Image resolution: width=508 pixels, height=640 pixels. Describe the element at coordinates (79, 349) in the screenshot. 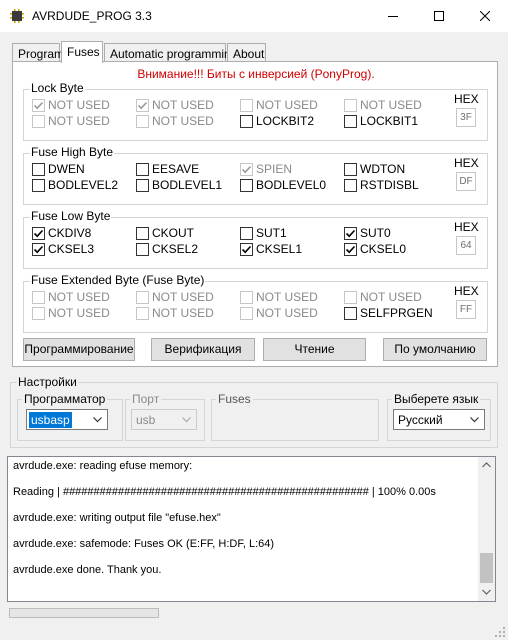

I see `program-button: Программирование` at that location.